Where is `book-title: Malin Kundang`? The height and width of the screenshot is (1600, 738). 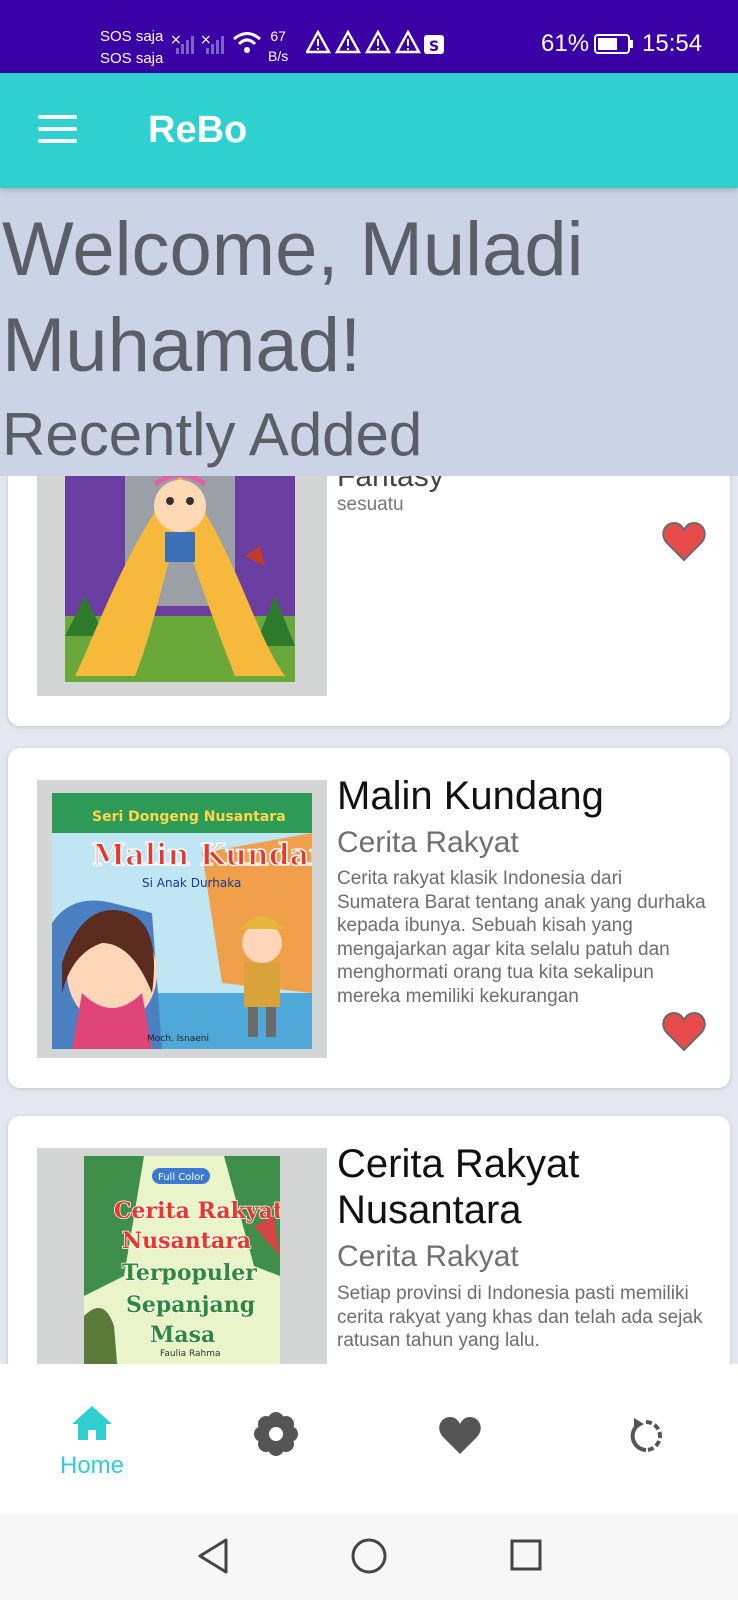 book-title: Malin Kundang is located at coordinates (470, 796).